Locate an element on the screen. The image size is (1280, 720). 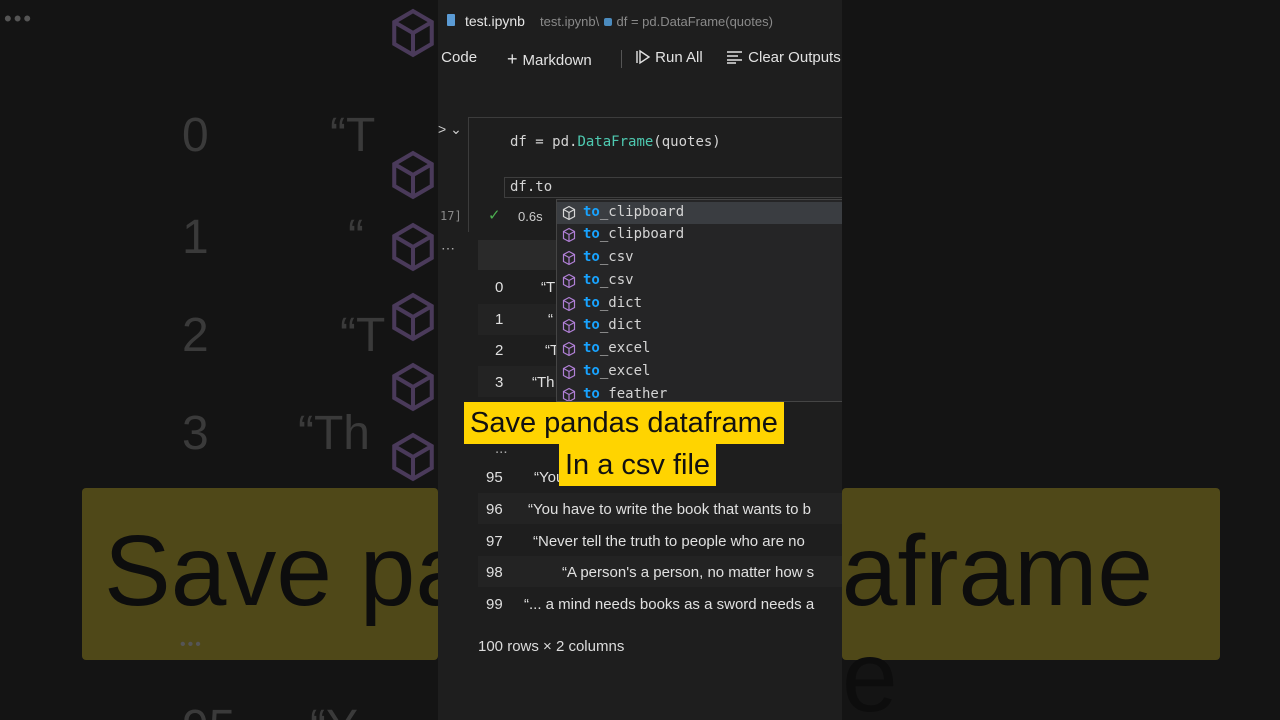
breadcrumb: test.ipynb\ df = pd.DataFrame(quotes) is located at coordinates (656, 21).